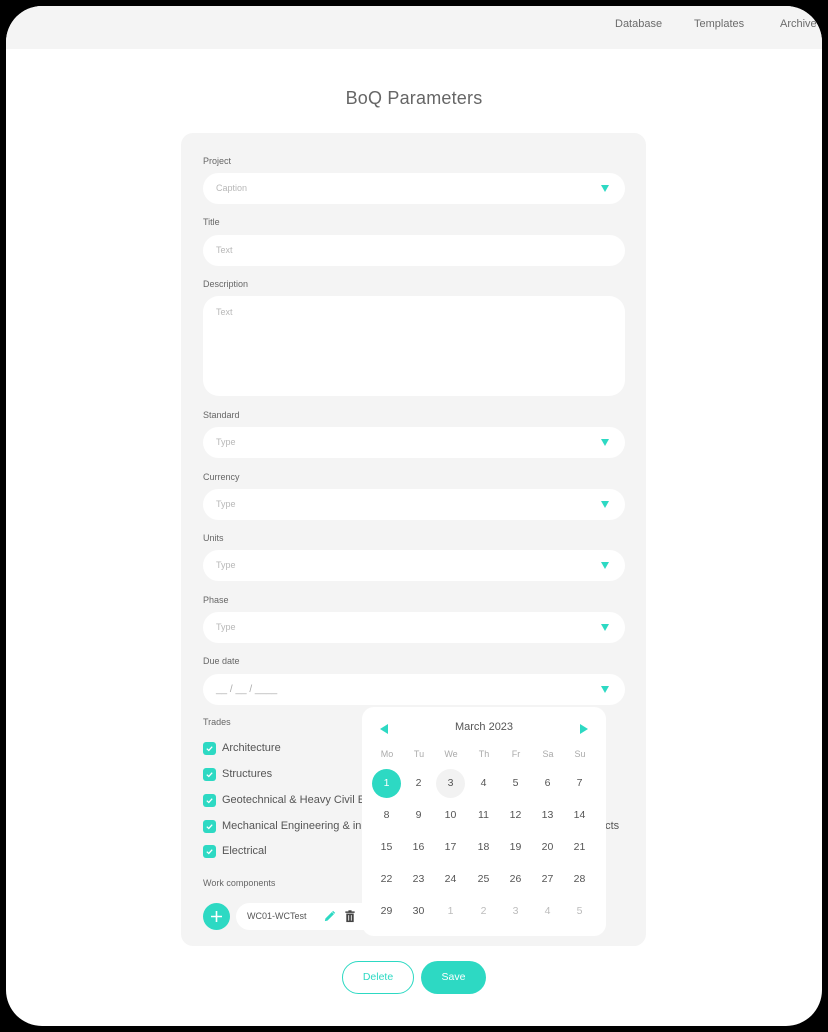  Describe the element at coordinates (483, 879) in the screenshot. I see `calendar-day: 25` at that location.